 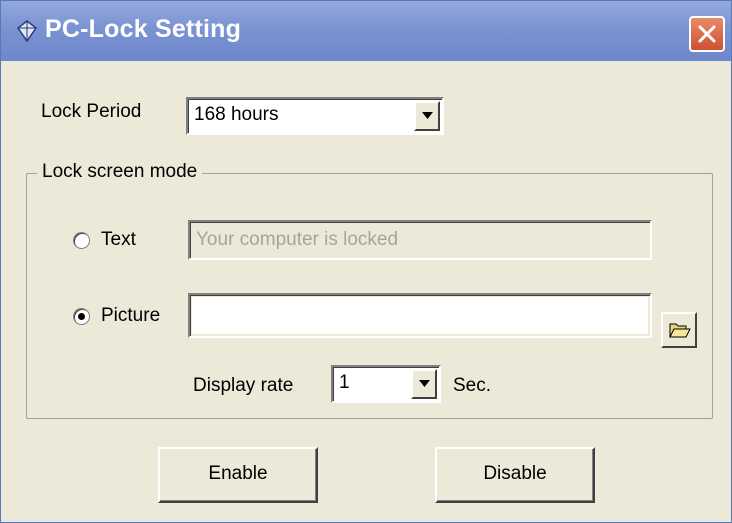 I want to click on display-rate-value: 1, so click(x=344, y=382).